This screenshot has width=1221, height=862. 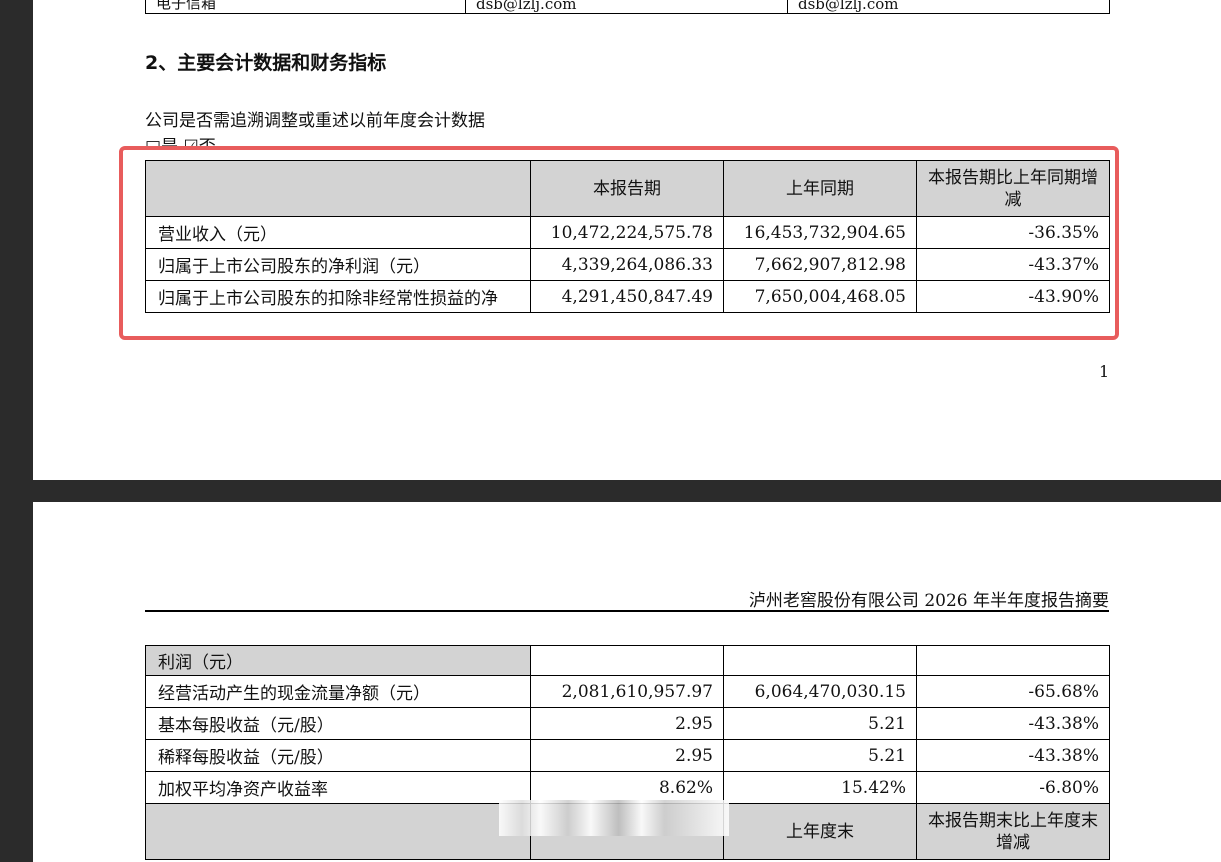 I want to click on row-change: -6.80%, so click(x=1013, y=787).